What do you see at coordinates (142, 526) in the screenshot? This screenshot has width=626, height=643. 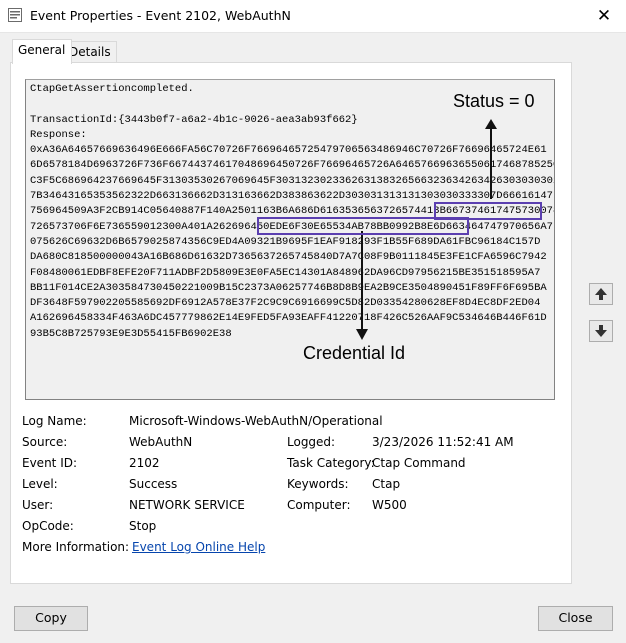 I see `opcode-value: Stop` at bounding box center [142, 526].